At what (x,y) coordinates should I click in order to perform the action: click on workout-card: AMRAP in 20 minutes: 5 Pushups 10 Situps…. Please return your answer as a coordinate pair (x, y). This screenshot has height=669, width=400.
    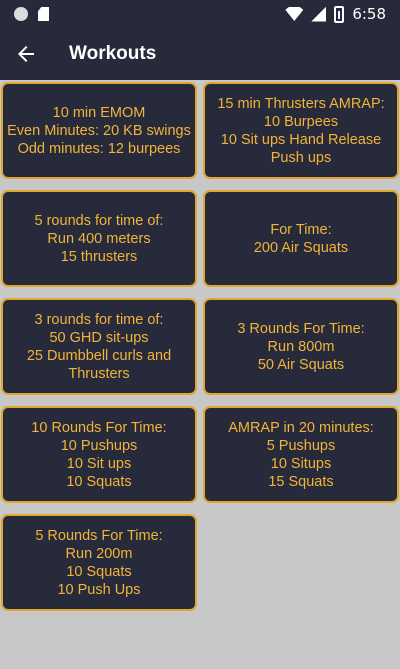
    Looking at the image, I should click on (301, 454).